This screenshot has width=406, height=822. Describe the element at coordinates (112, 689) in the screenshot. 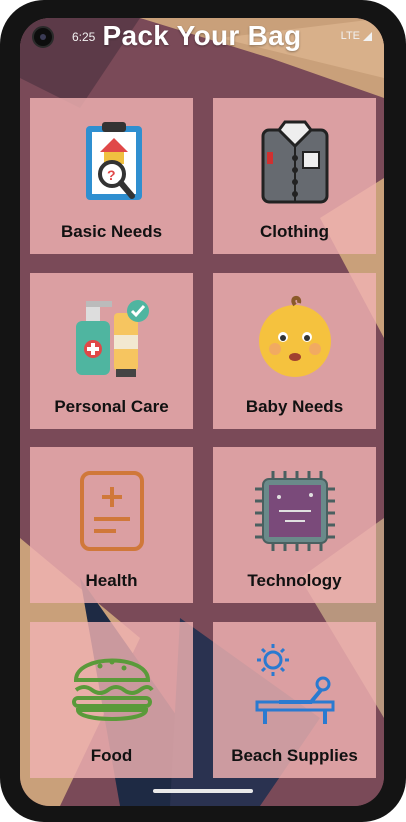

I see `burger-icon` at that location.